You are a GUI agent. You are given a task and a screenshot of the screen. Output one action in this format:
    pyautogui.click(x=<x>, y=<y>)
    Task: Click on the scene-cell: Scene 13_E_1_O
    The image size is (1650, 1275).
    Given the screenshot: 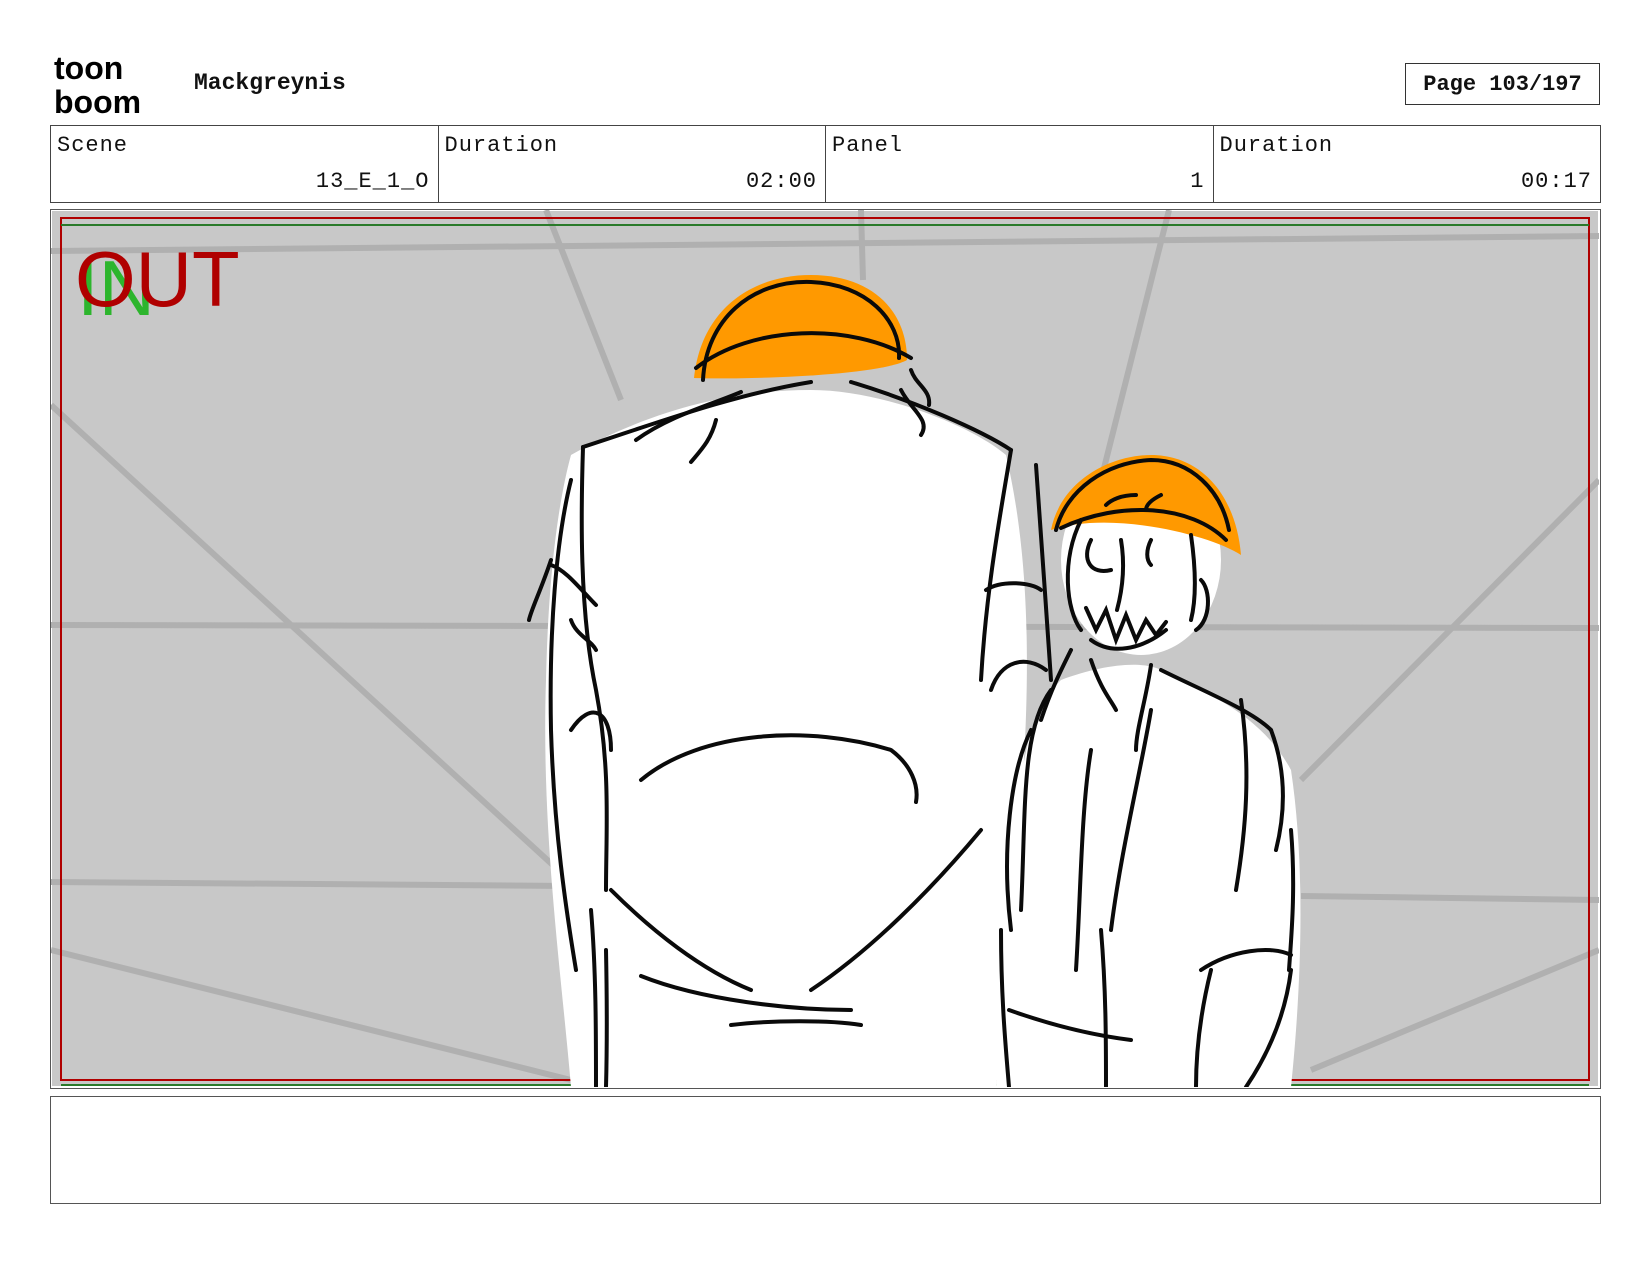 What is the action you would take?
    pyautogui.click(x=245, y=164)
    